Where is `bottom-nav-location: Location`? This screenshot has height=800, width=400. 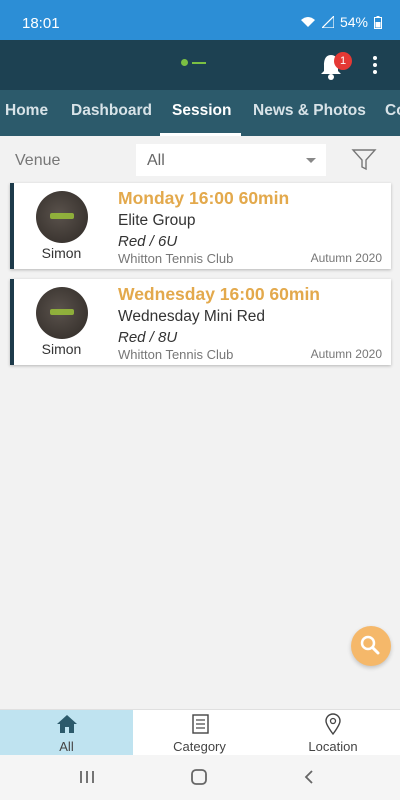 bottom-nav-location: Location is located at coordinates (333, 733).